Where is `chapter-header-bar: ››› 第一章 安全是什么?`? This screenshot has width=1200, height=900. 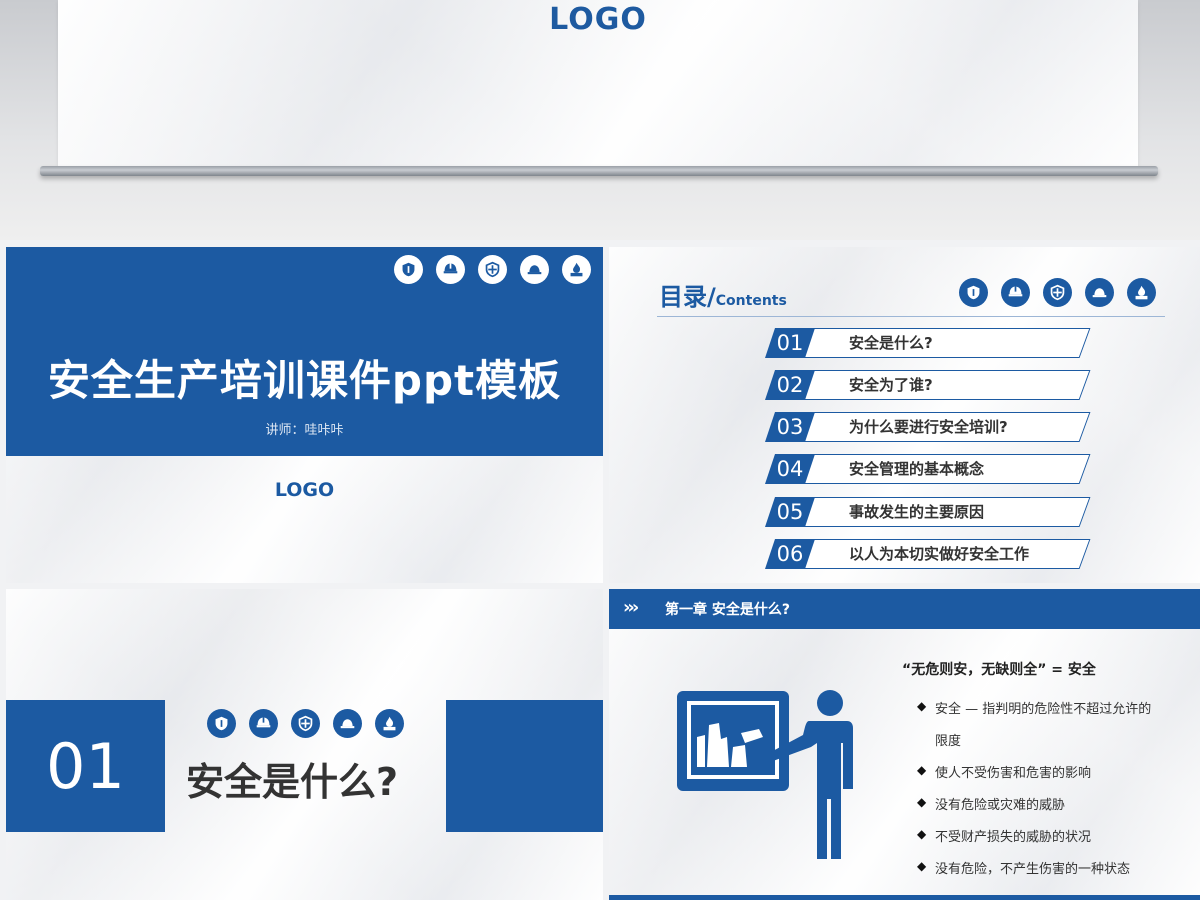
chapter-header-bar: ››› 第一章 安全是什么? is located at coordinates (904, 609).